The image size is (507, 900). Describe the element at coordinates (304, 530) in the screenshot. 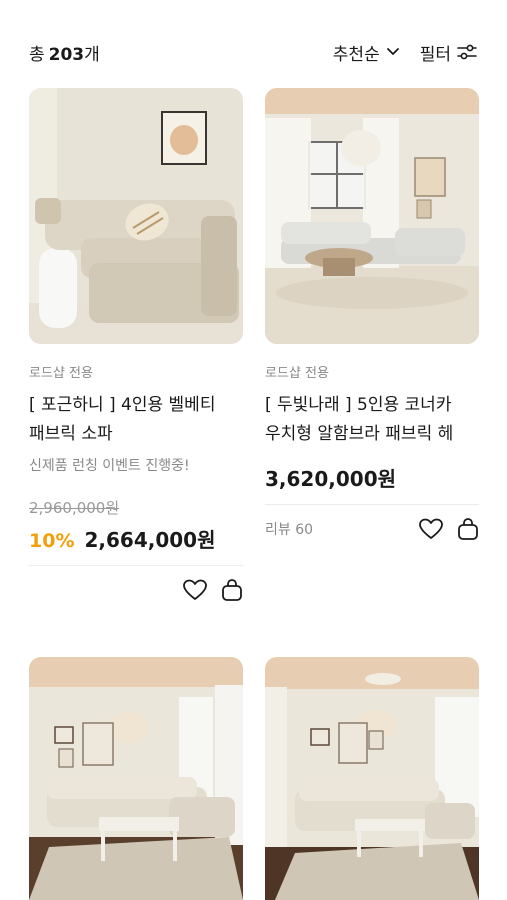

I see `review-number: 60` at that location.